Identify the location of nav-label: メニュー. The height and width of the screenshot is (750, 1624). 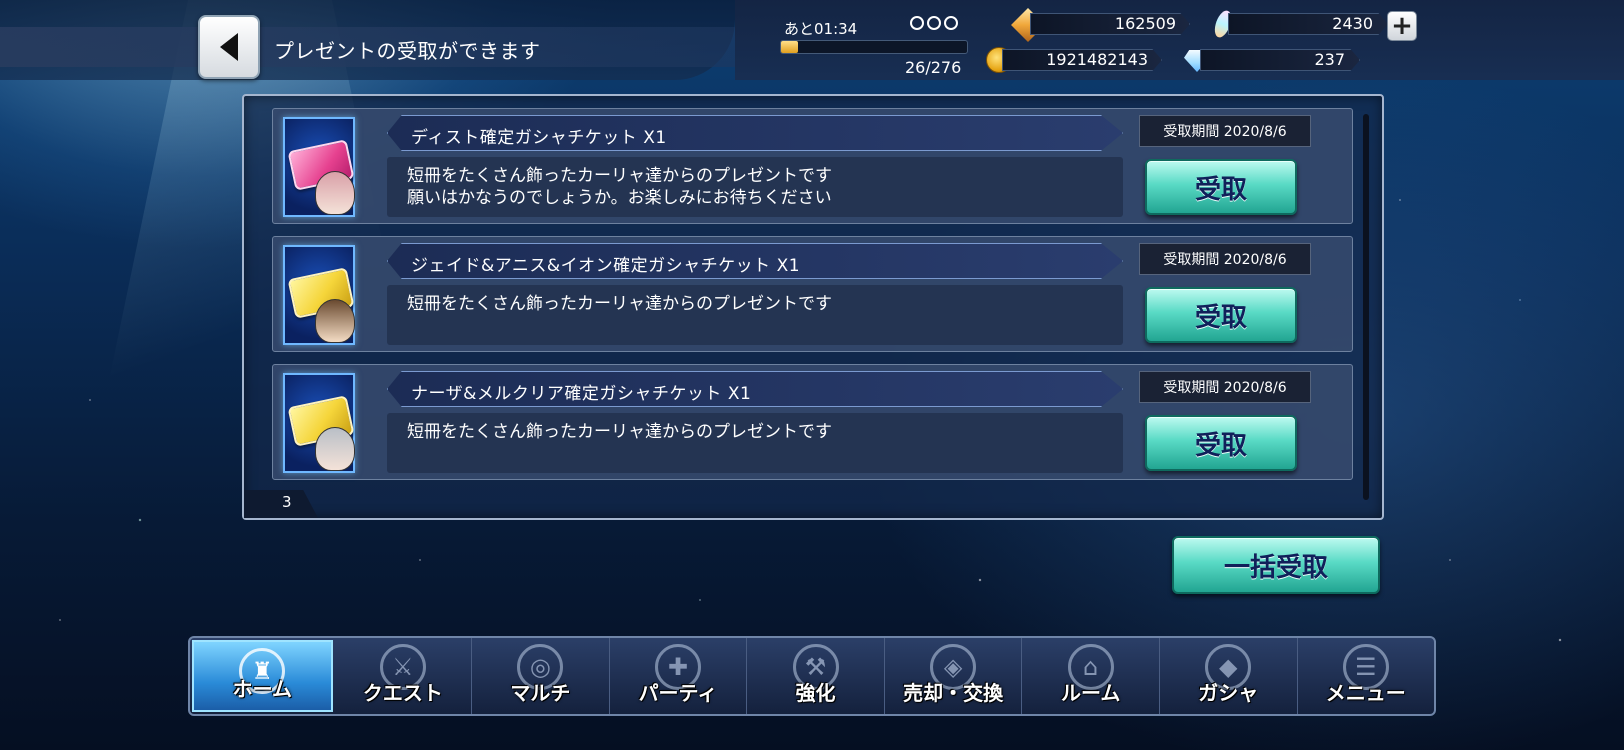
(1365, 693).